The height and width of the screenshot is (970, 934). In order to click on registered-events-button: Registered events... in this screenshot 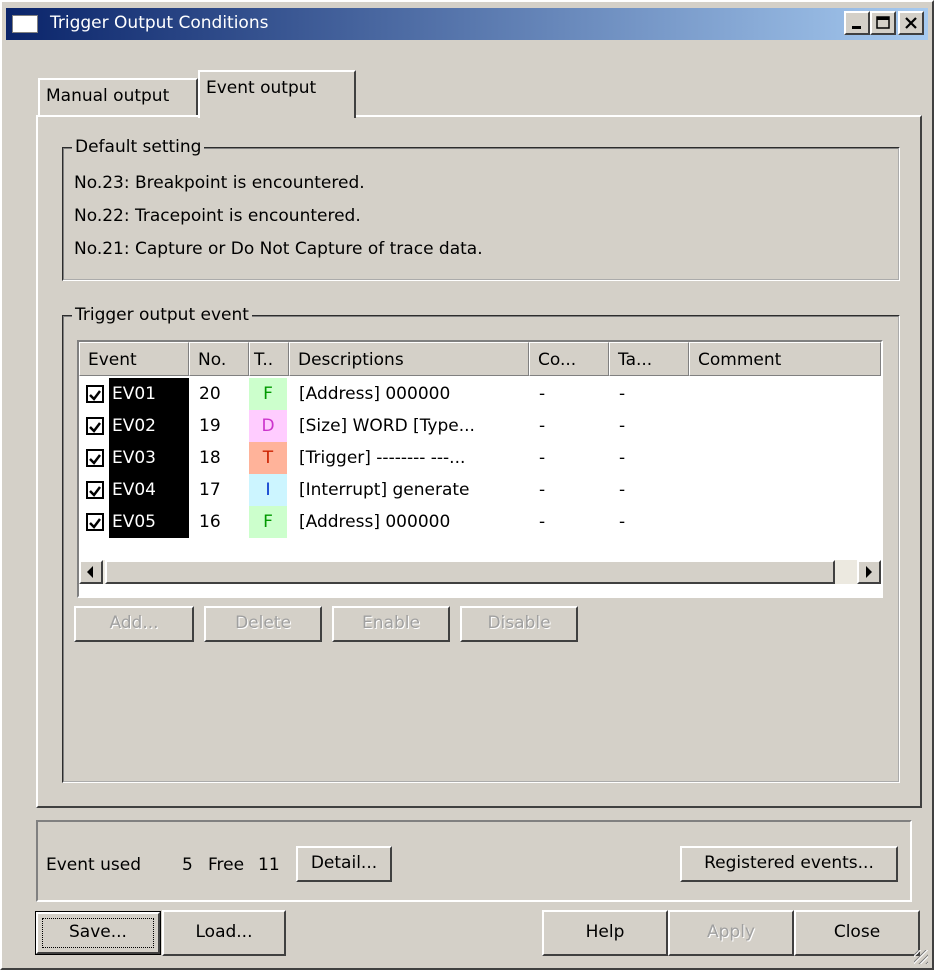, I will do `click(789, 864)`.